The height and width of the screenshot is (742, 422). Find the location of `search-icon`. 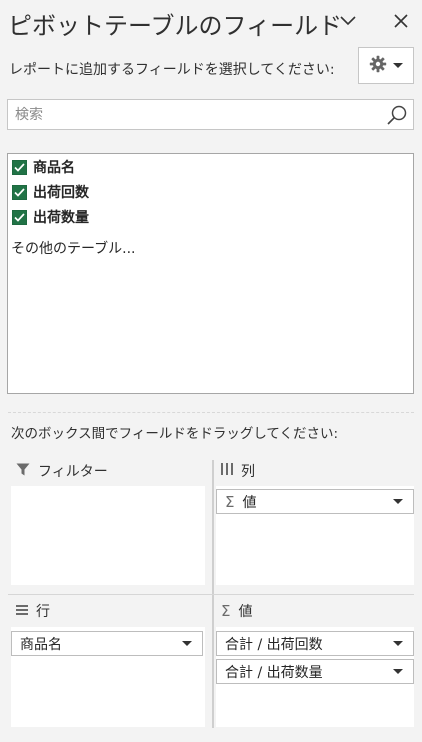

search-icon is located at coordinates (397, 117).